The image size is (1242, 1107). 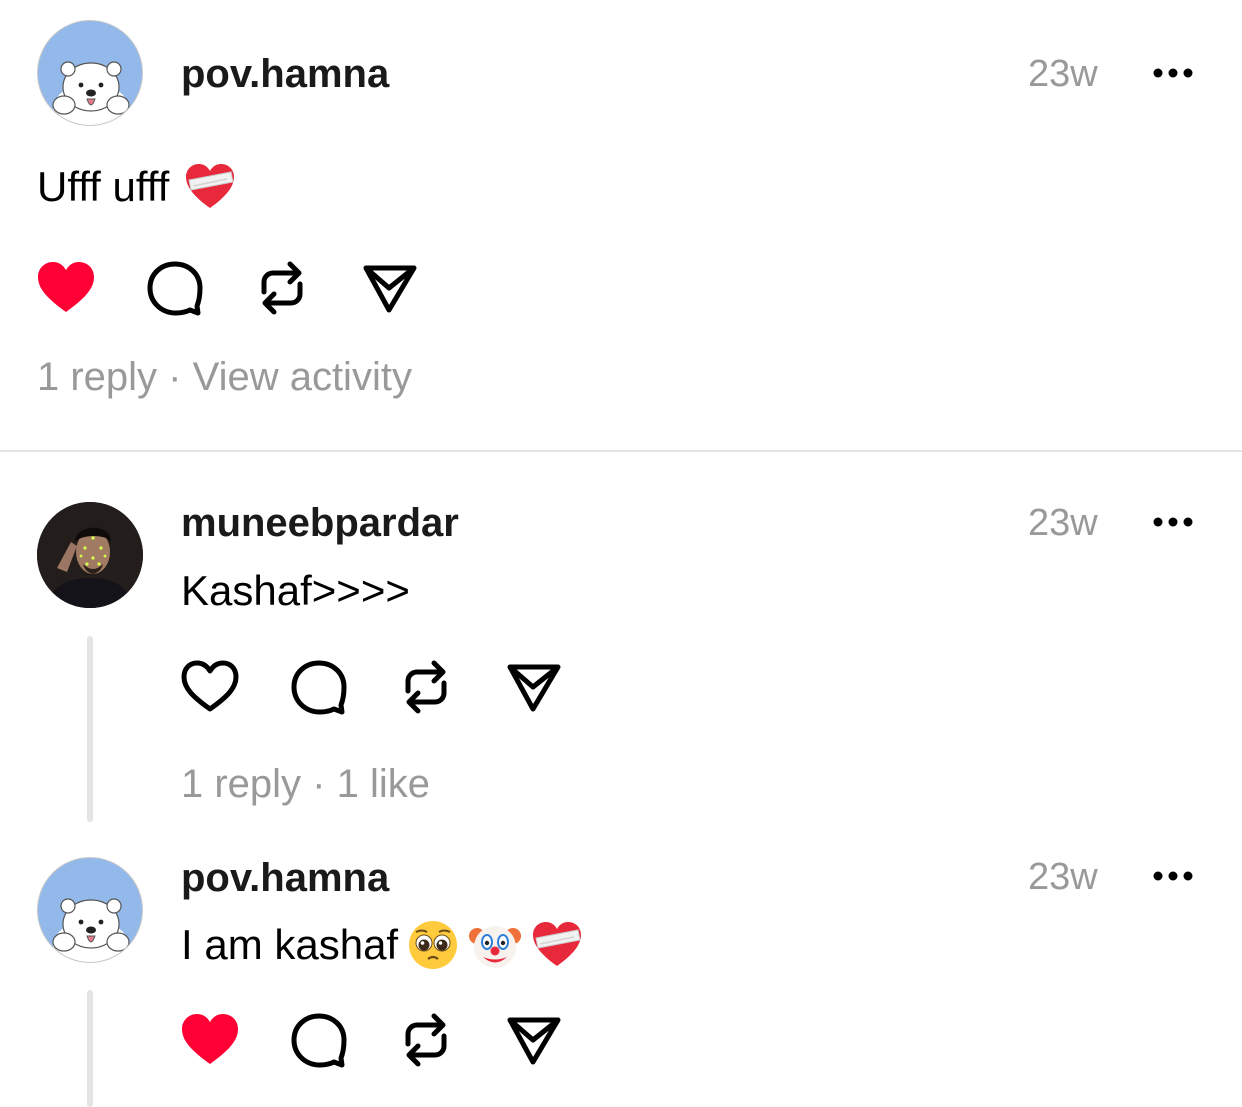 What do you see at coordinates (320, 523) in the screenshot?
I see `username: muneebpardar` at bounding box center [320, 523].